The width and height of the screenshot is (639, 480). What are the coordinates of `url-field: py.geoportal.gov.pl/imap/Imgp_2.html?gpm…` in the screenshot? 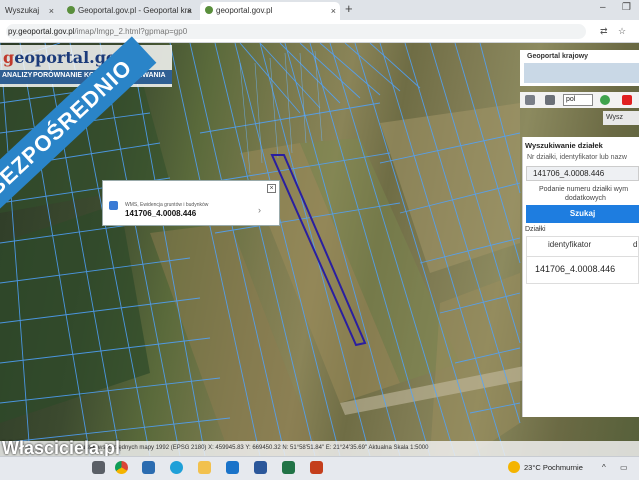 It's located at (296, 31).